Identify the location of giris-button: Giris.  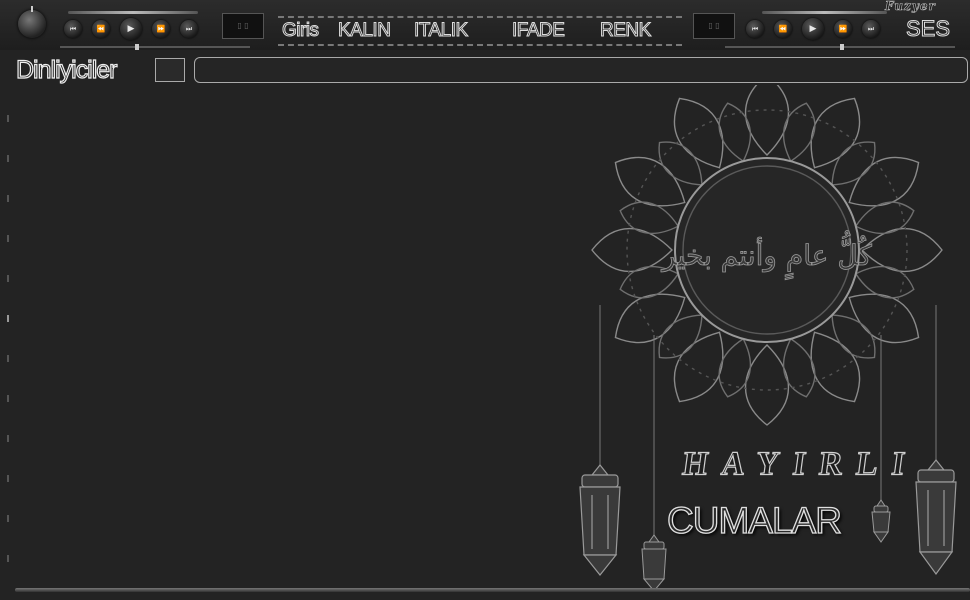
(301, 31).